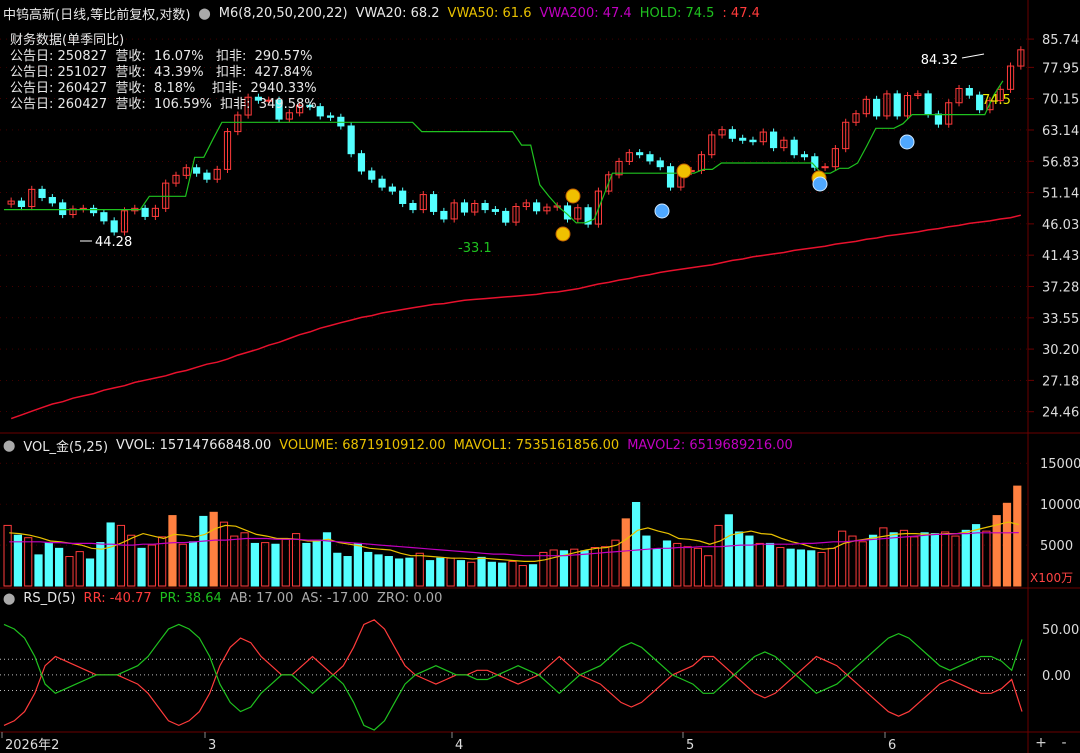  Describe the element at coordinates (677, 13) in the screenshot. I see `hold-value: HOLD: 74.5` at that location.